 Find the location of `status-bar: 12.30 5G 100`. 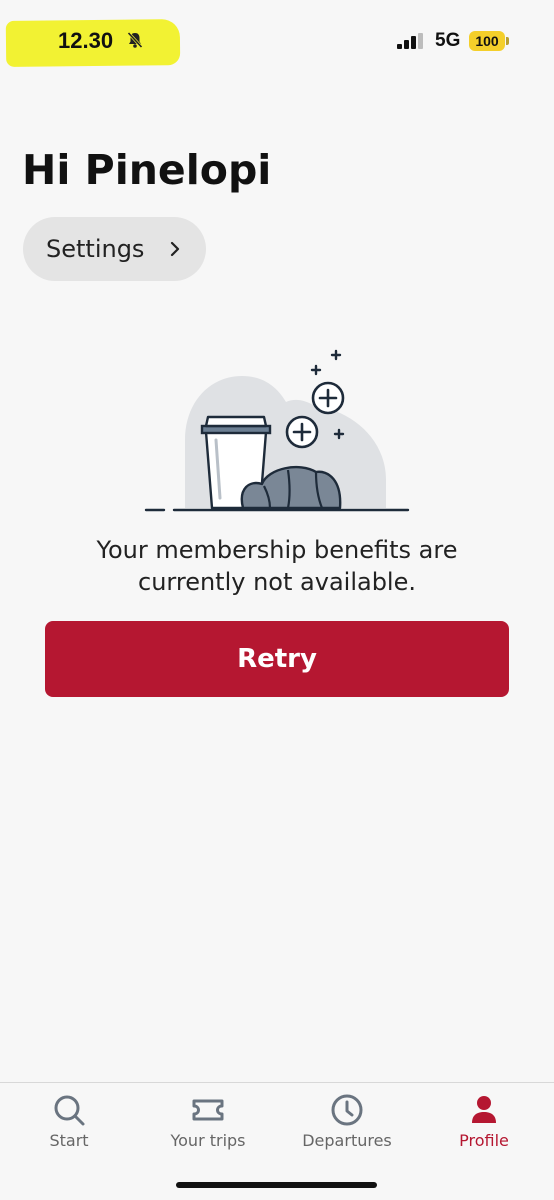

status-bar: 12.30 5G 100 is located at coordinates (277, 40).